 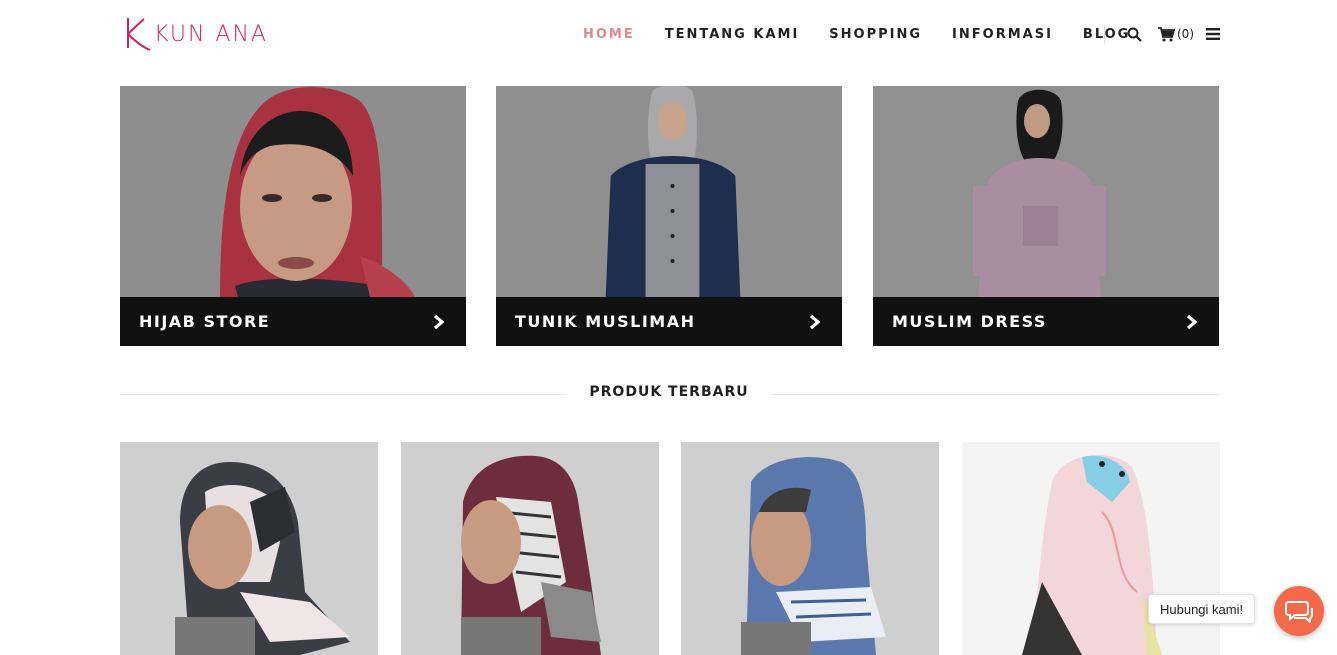 What do you see at coordinates (1166, 33) in the screenshot?
I see `cart-icon` at bounding box center [1166, 33].